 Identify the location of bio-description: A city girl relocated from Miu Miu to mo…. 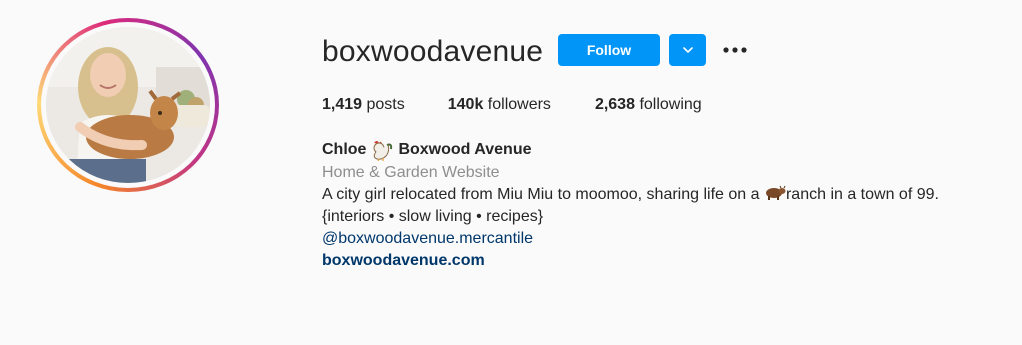
(662, 195).